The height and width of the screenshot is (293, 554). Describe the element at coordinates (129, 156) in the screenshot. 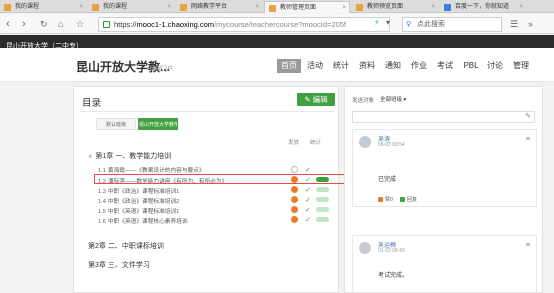

I see `chapter-item: ∧ 第1章 一、教学能力培训` at that location.